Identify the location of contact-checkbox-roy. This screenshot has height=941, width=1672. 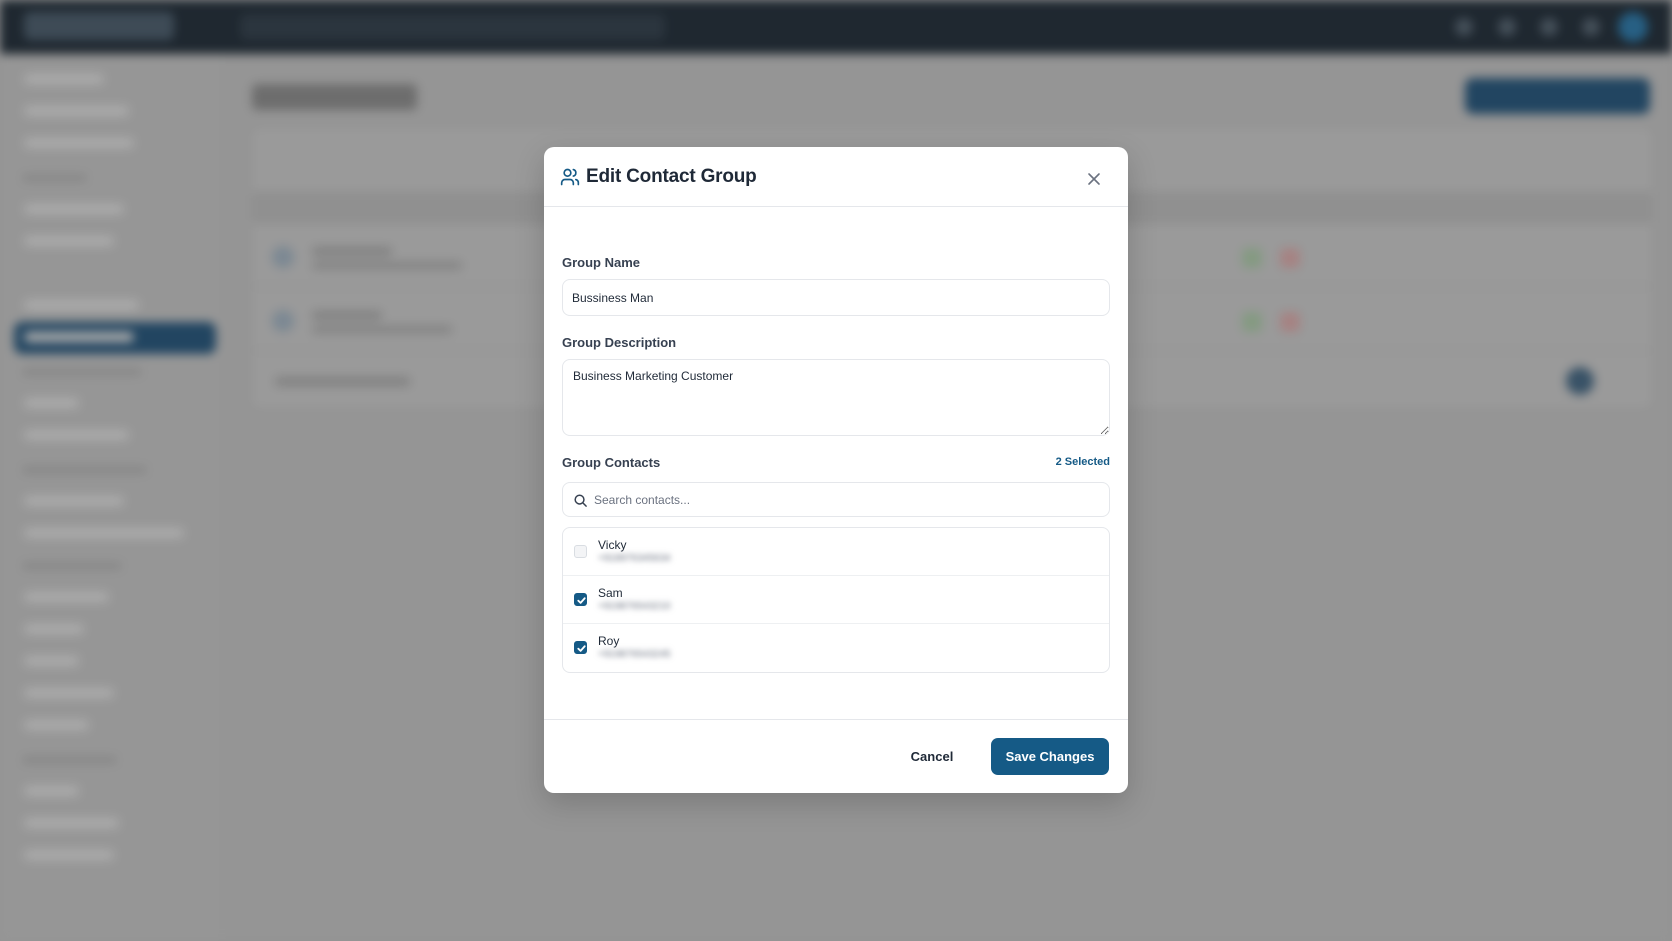
(580, 647).